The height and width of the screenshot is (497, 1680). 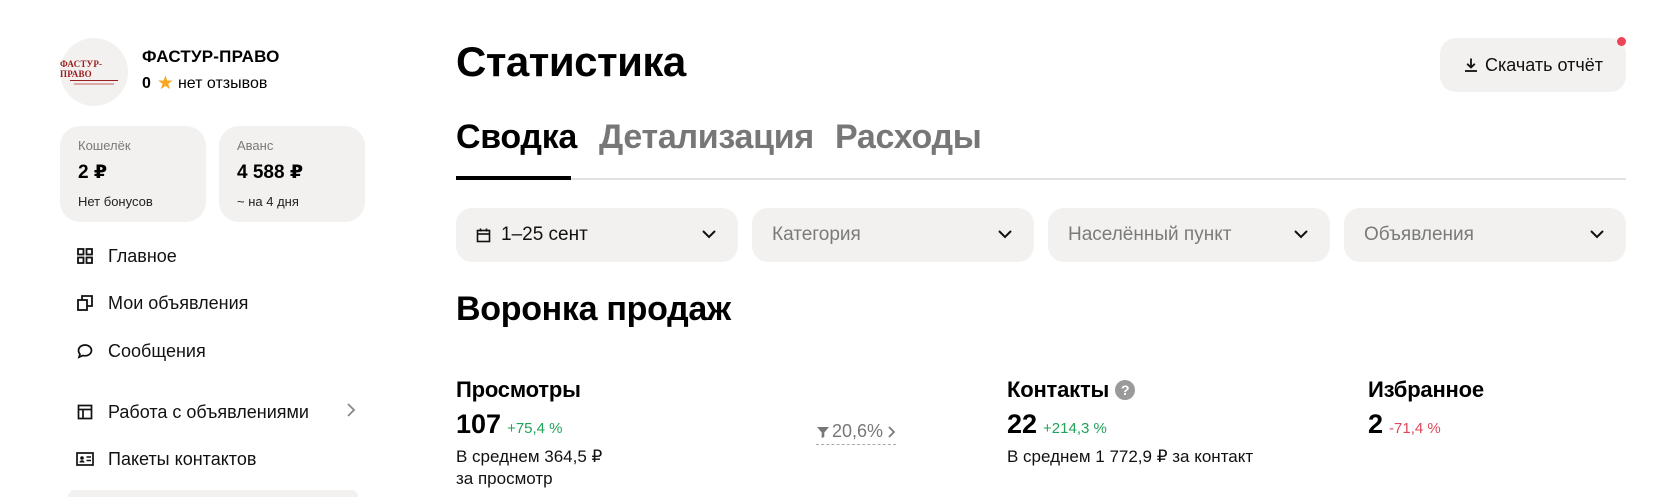 What do you see at coordinates (93, 172) in the screenshot?
I see `wallet-value: 2 ₽` at bounding box center [93, 172].